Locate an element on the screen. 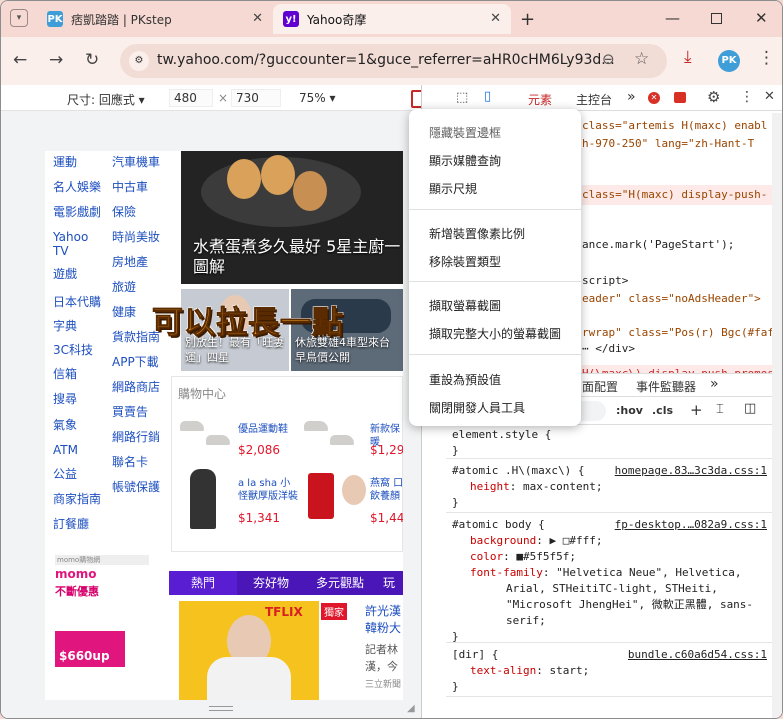  side-nav-link: 公益 is located at coordinates (78, 474).